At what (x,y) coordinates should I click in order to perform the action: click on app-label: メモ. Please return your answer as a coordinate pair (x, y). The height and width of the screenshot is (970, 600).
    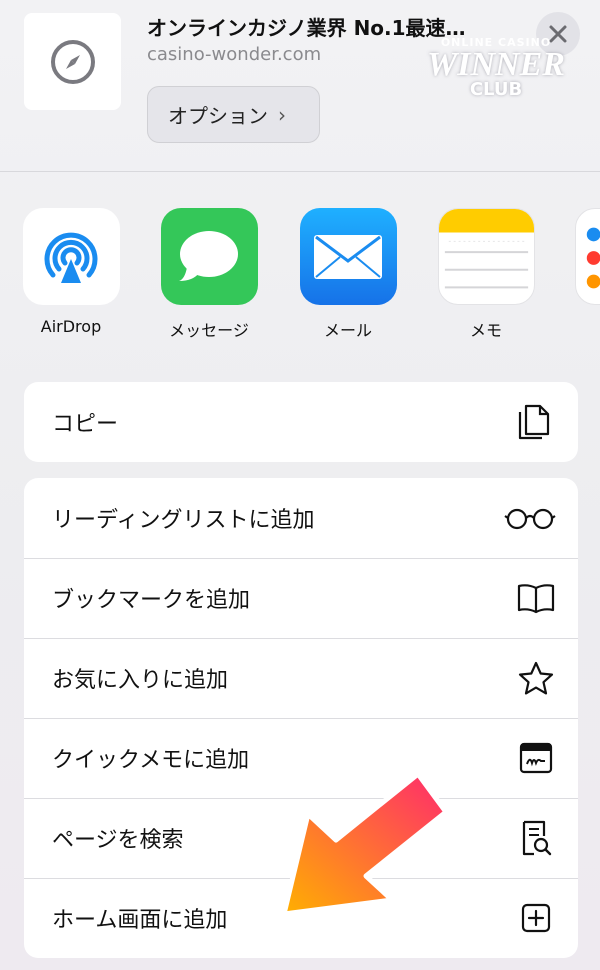
    Looking at the image, I should click on (485, 330).